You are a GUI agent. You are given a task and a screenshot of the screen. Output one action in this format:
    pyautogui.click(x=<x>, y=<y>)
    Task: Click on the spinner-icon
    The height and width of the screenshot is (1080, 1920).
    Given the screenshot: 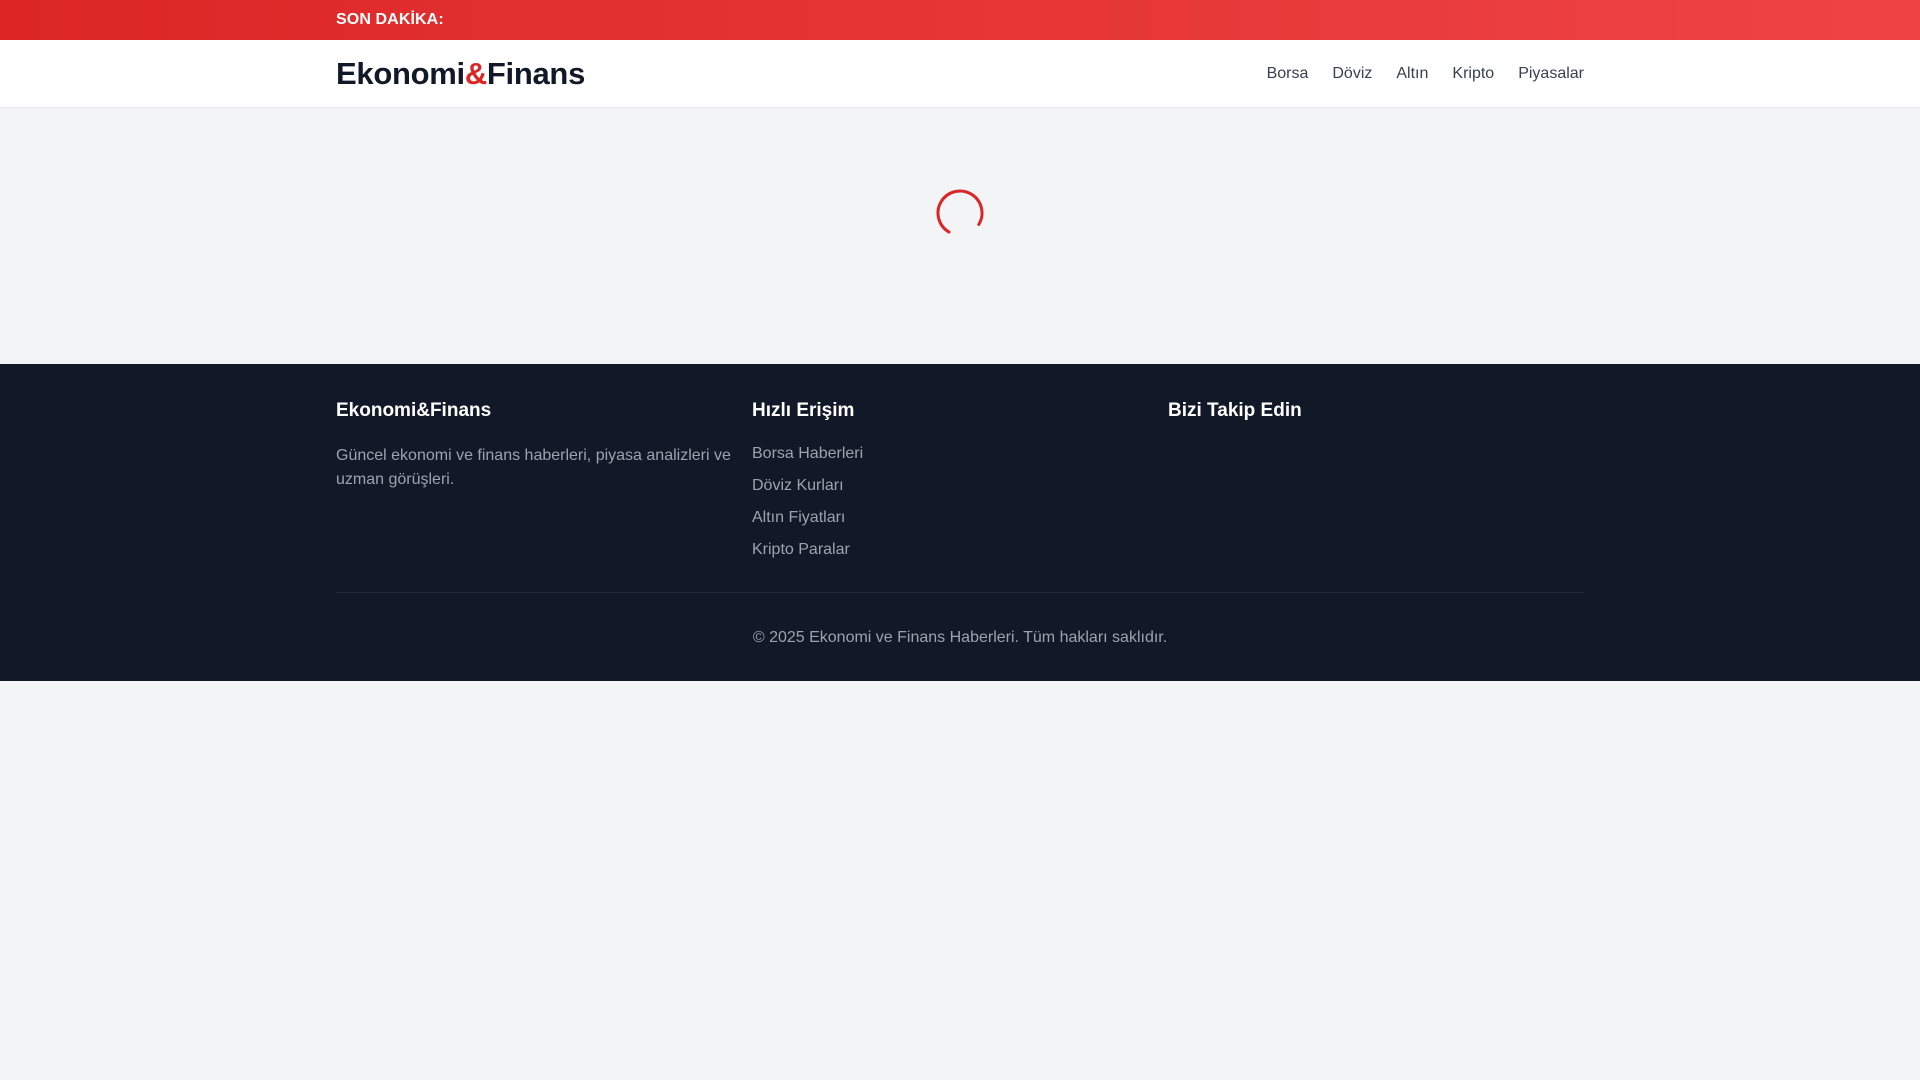 What is the action you would take?
    pyautogui.click(x=960, y=213)
    